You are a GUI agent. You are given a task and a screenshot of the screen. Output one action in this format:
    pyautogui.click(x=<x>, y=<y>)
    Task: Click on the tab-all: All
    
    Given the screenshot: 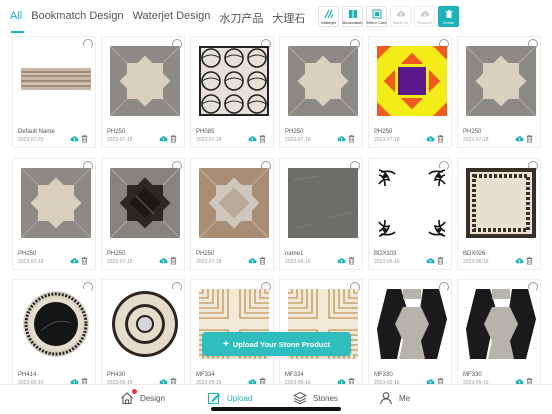 What is the action you would take?
    pyautogui.click(x=16, y=18)
    